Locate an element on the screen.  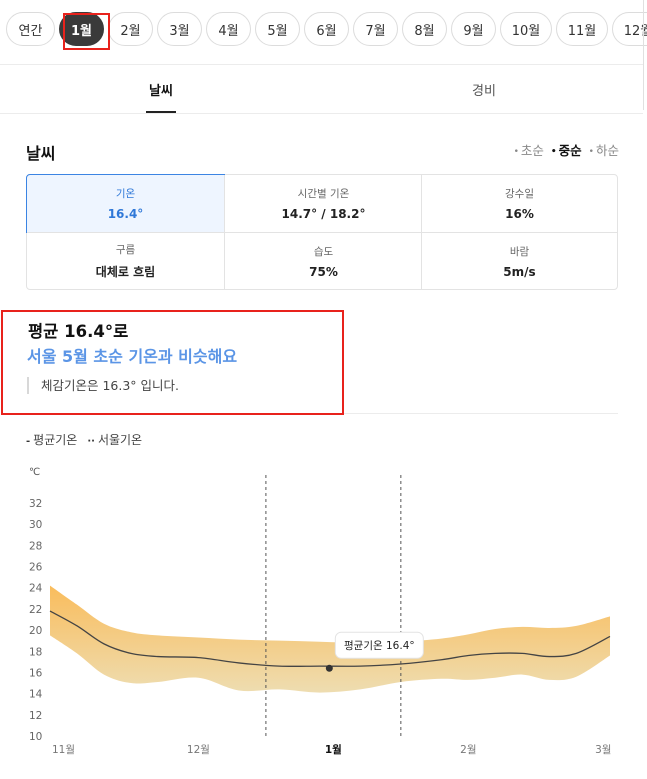
period-early: • 초순 is located at coordinates (529, 149).